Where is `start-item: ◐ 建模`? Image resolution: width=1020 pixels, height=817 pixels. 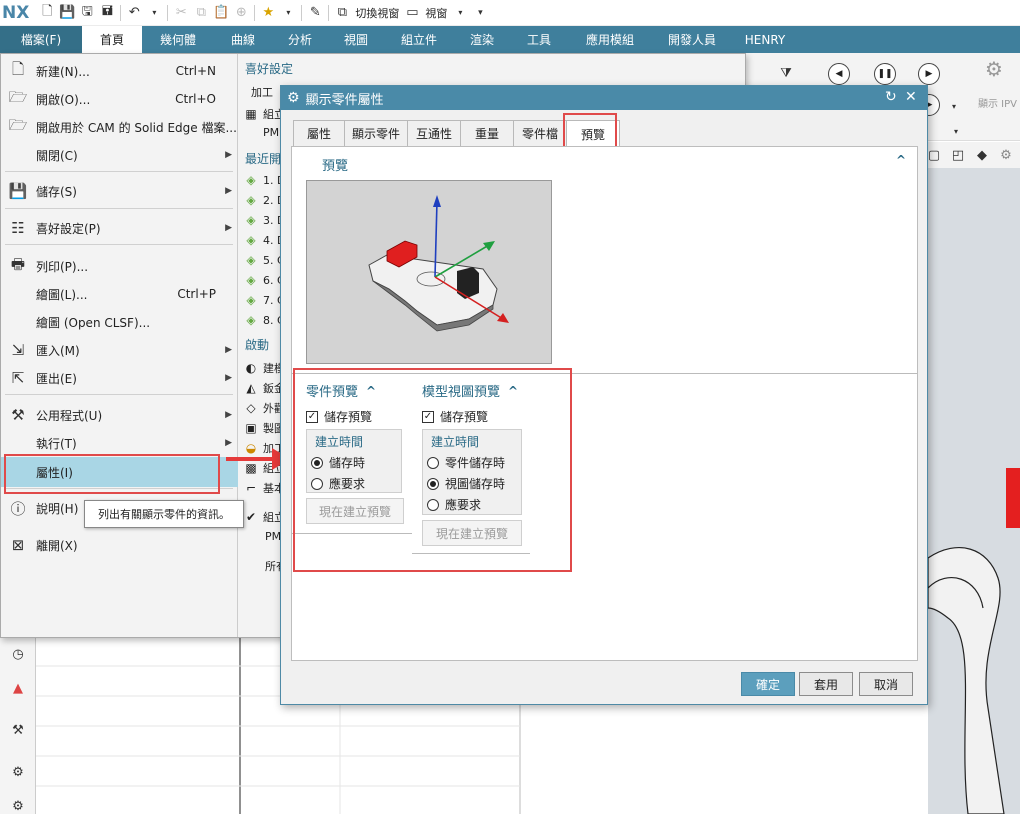 start-item: ◐ 建模 is located at coordinates (264, 368).